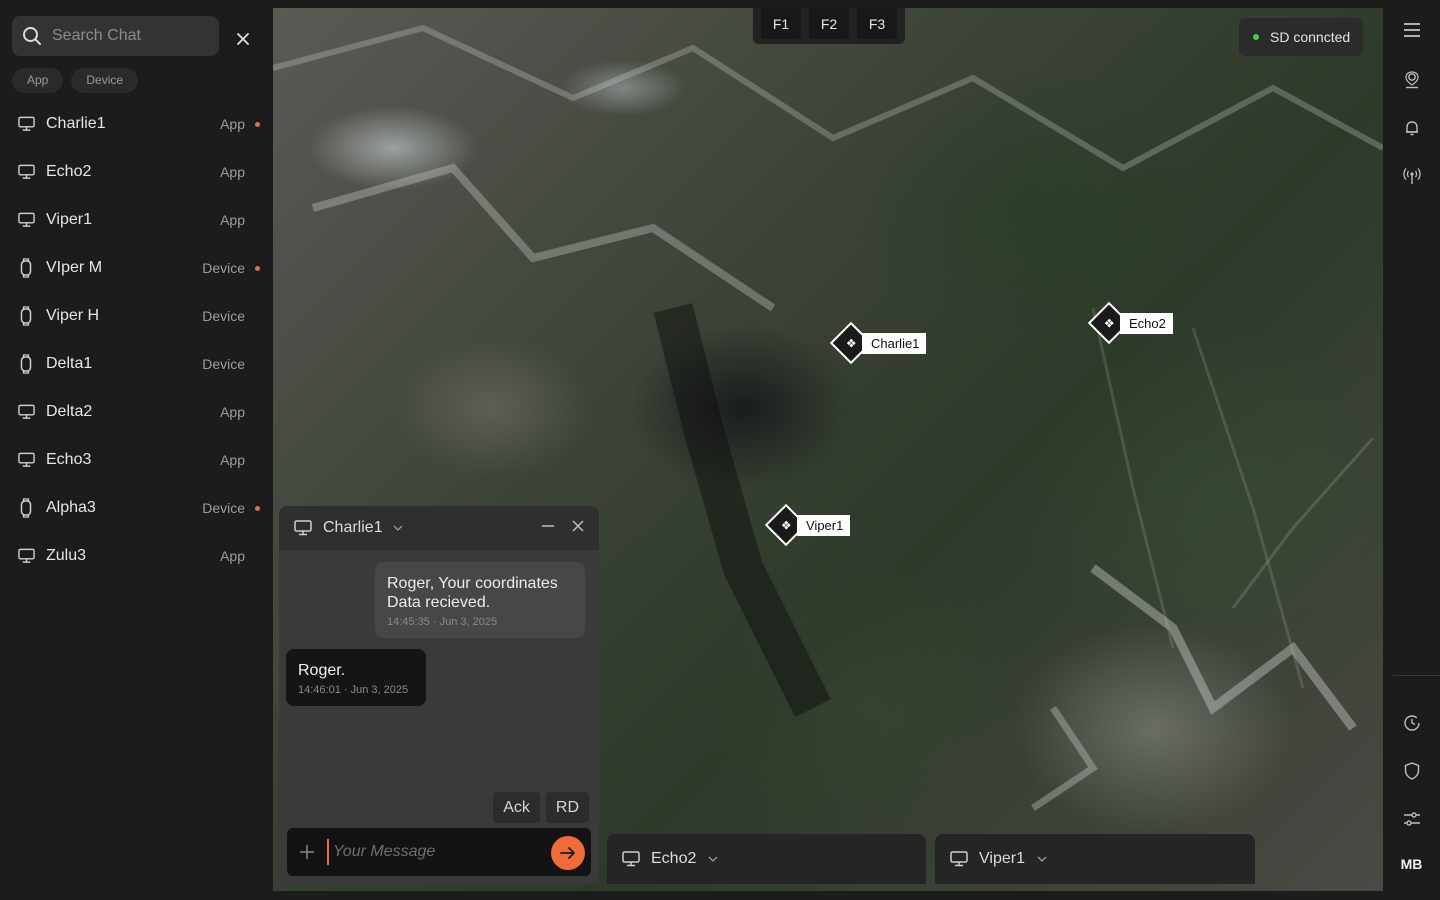 This screenshot has height=900, width=1440. Describe the element at coordinates (136, 364) in the screenshot. I see `chat-list-item: Delta1 Device` at that location.